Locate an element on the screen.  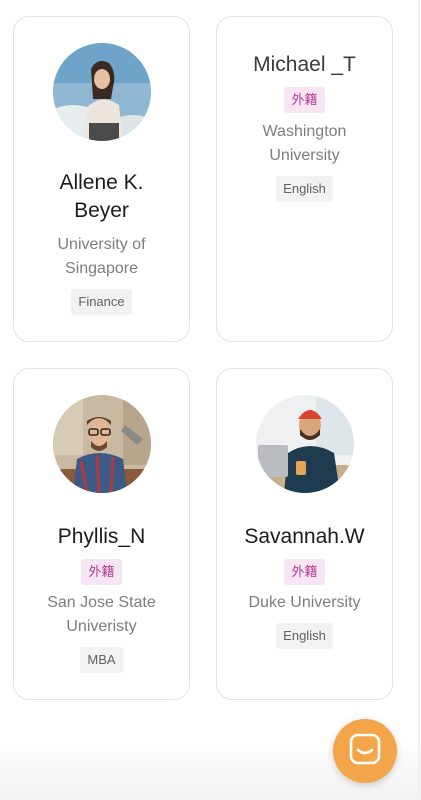
scrollbar-track is located at coordinates (419, 400).